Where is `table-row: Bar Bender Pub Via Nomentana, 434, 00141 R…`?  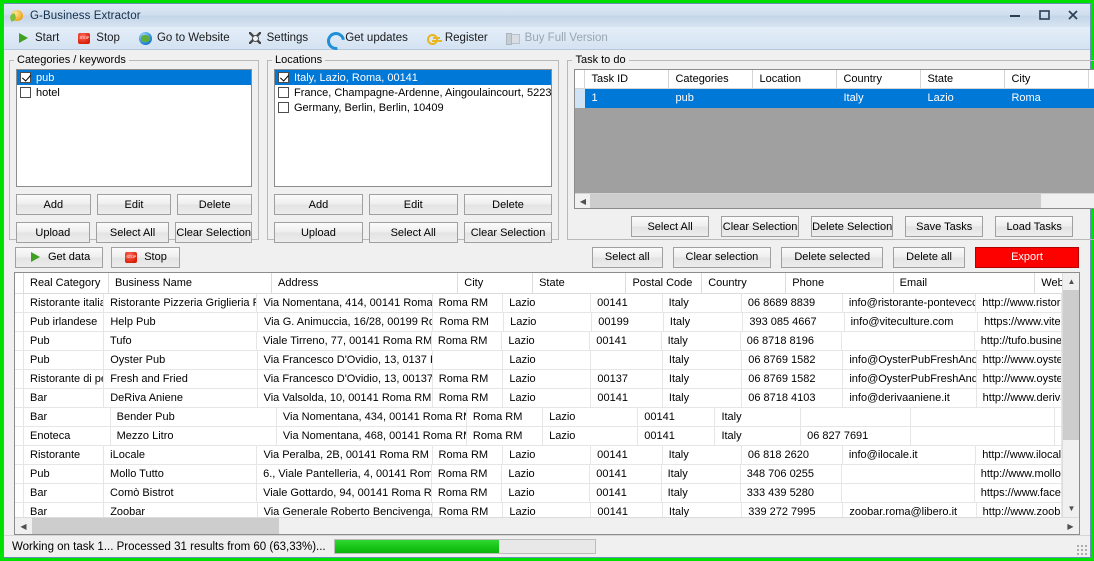
table-row: Bar Bender Pub Via Nomentana, 434, 00141 R… is located at coordinates (538, 417).